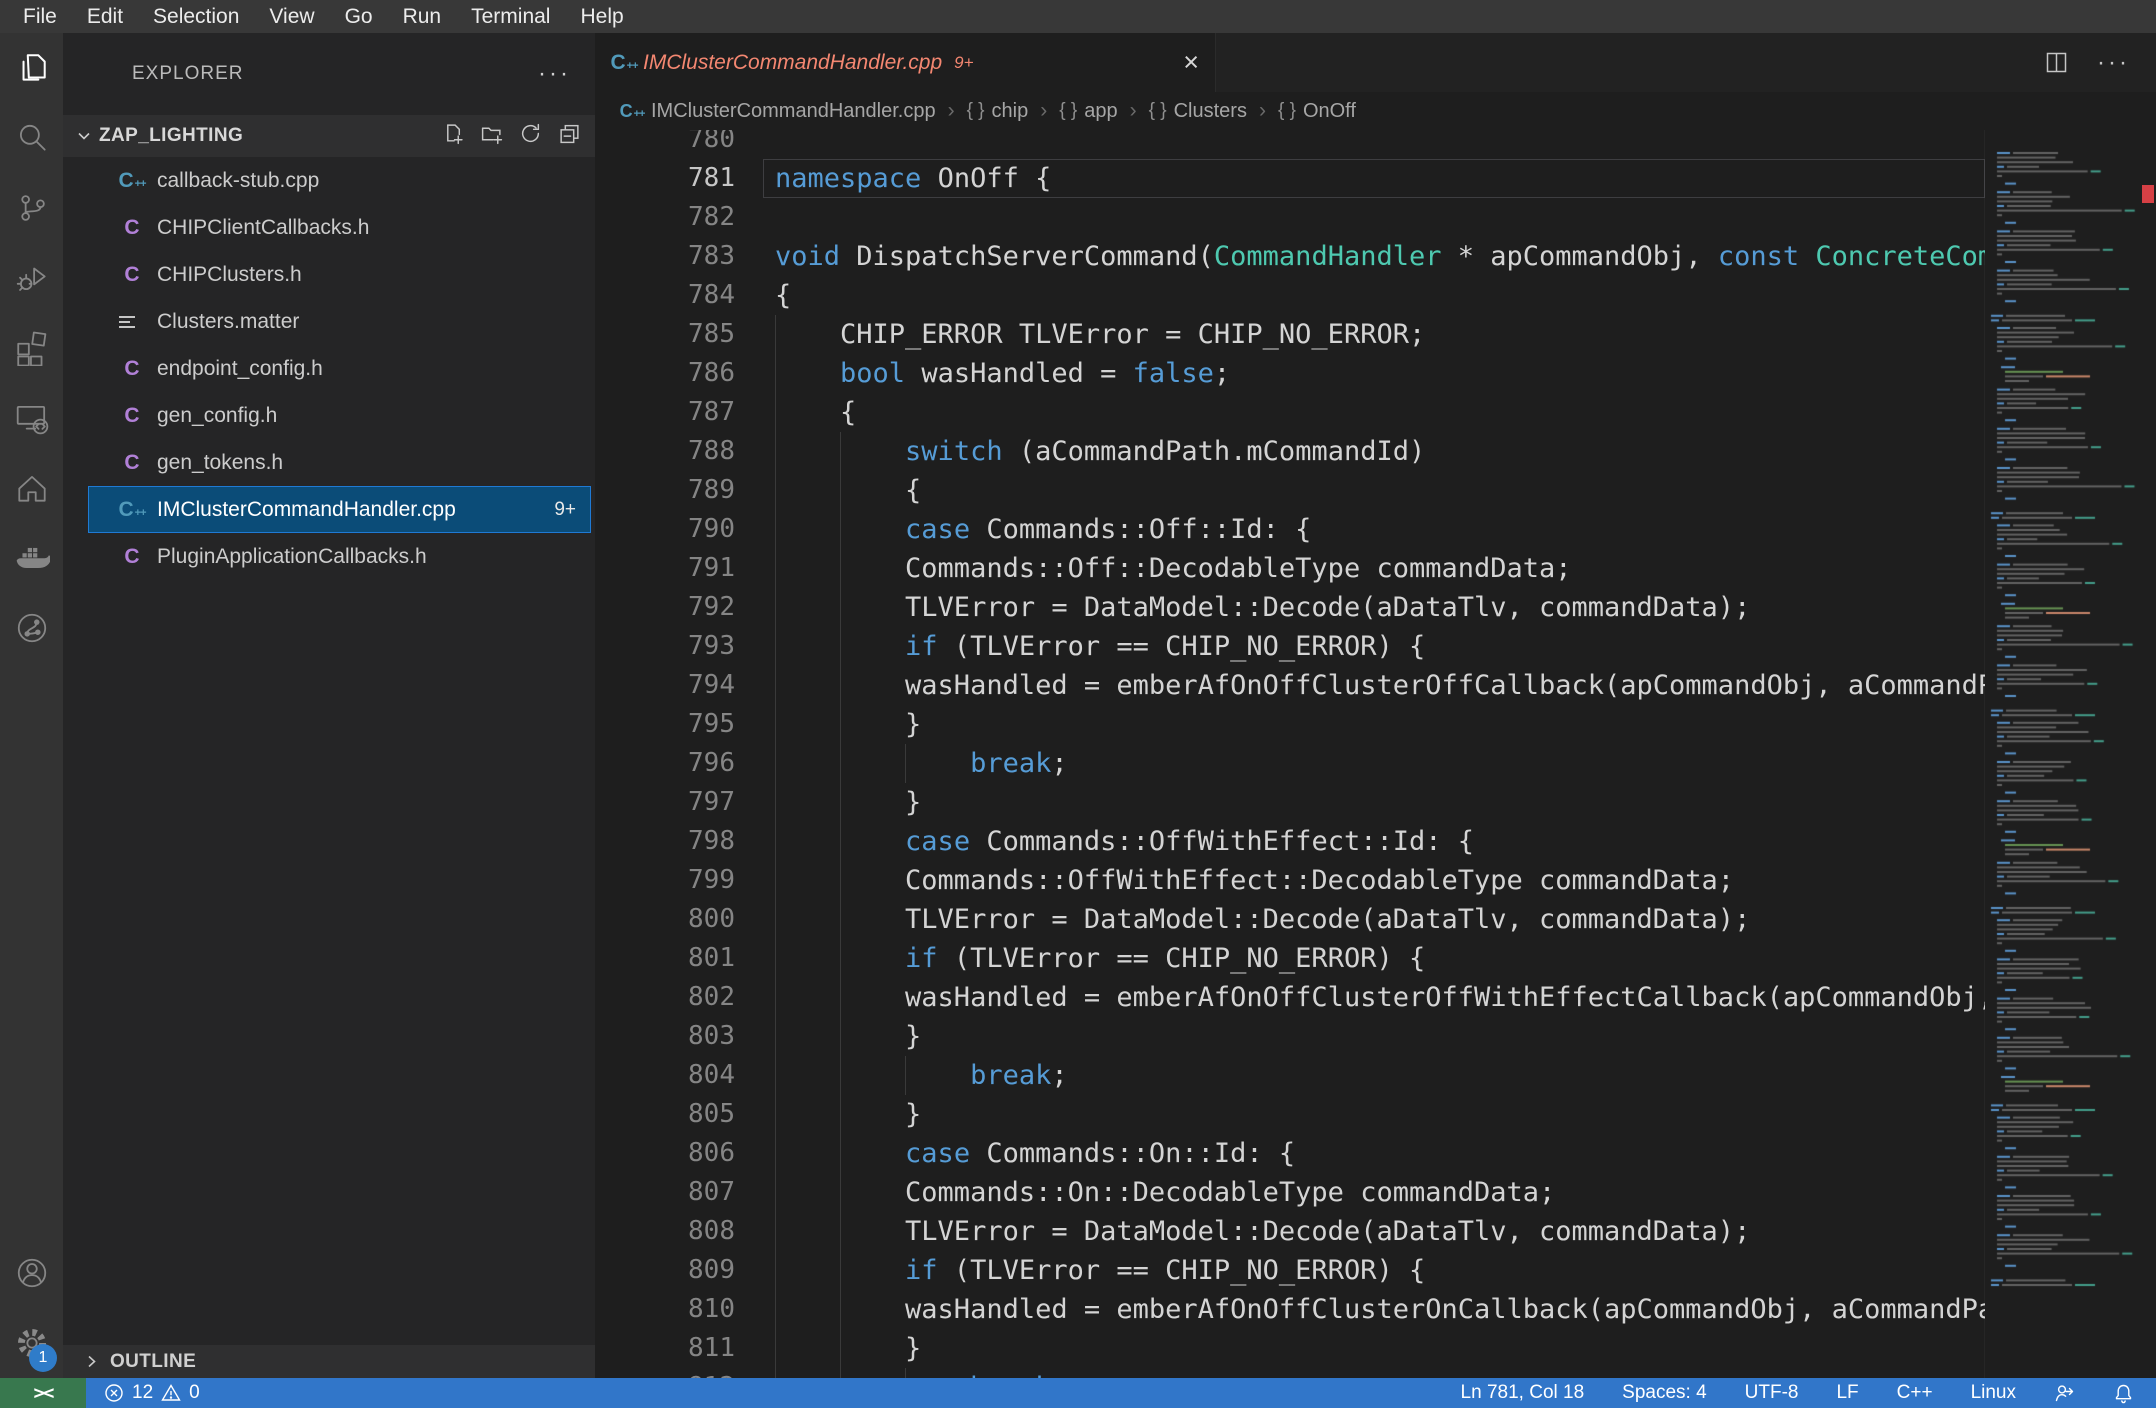 The width and height of the screenshot is (2156, 1408). What do you see at coordinates (2064, 1393) in the screenshot?
I see `feedback-icon` at bounding box center [2064, 1393].